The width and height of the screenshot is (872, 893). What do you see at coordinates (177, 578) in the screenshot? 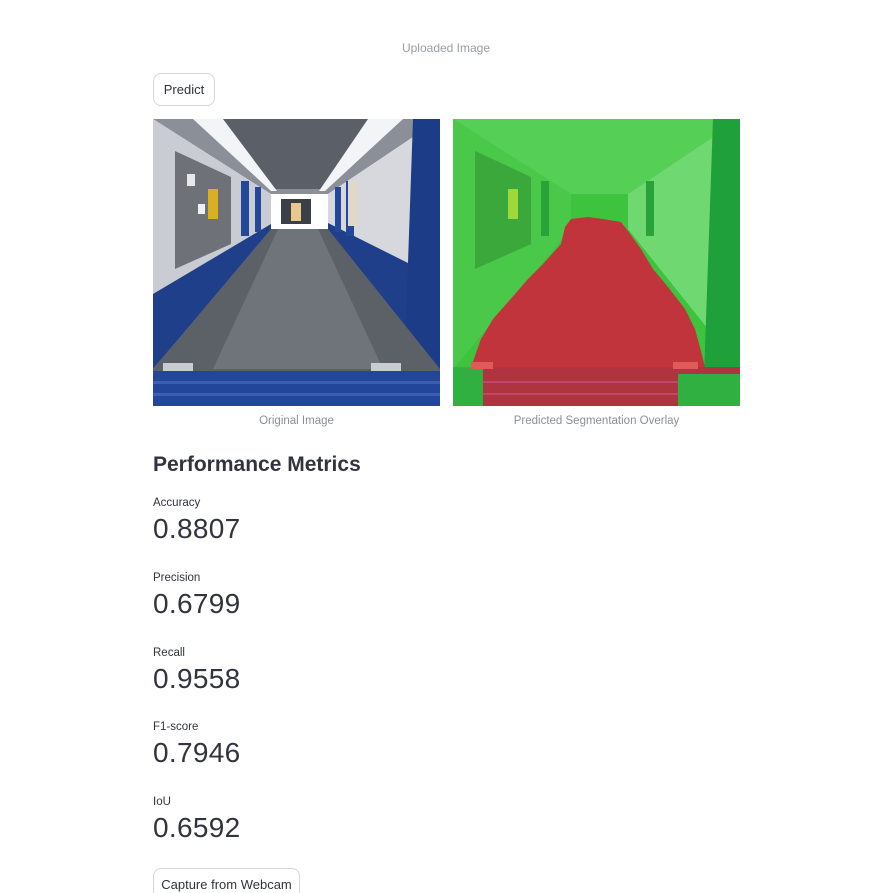
I see `metric-label: Precision` at bounding box center [177, 578].